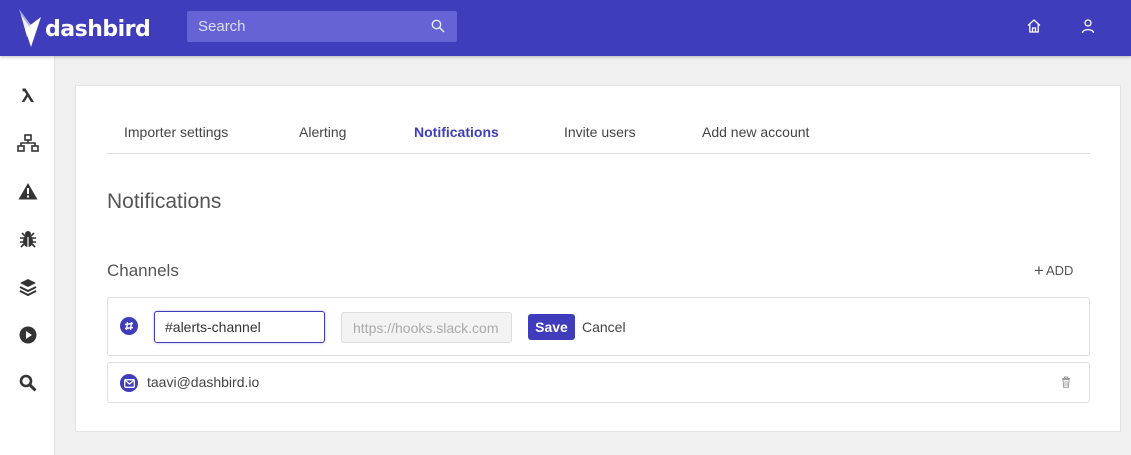  I want to click on lambda-icon, so click(27, 95).